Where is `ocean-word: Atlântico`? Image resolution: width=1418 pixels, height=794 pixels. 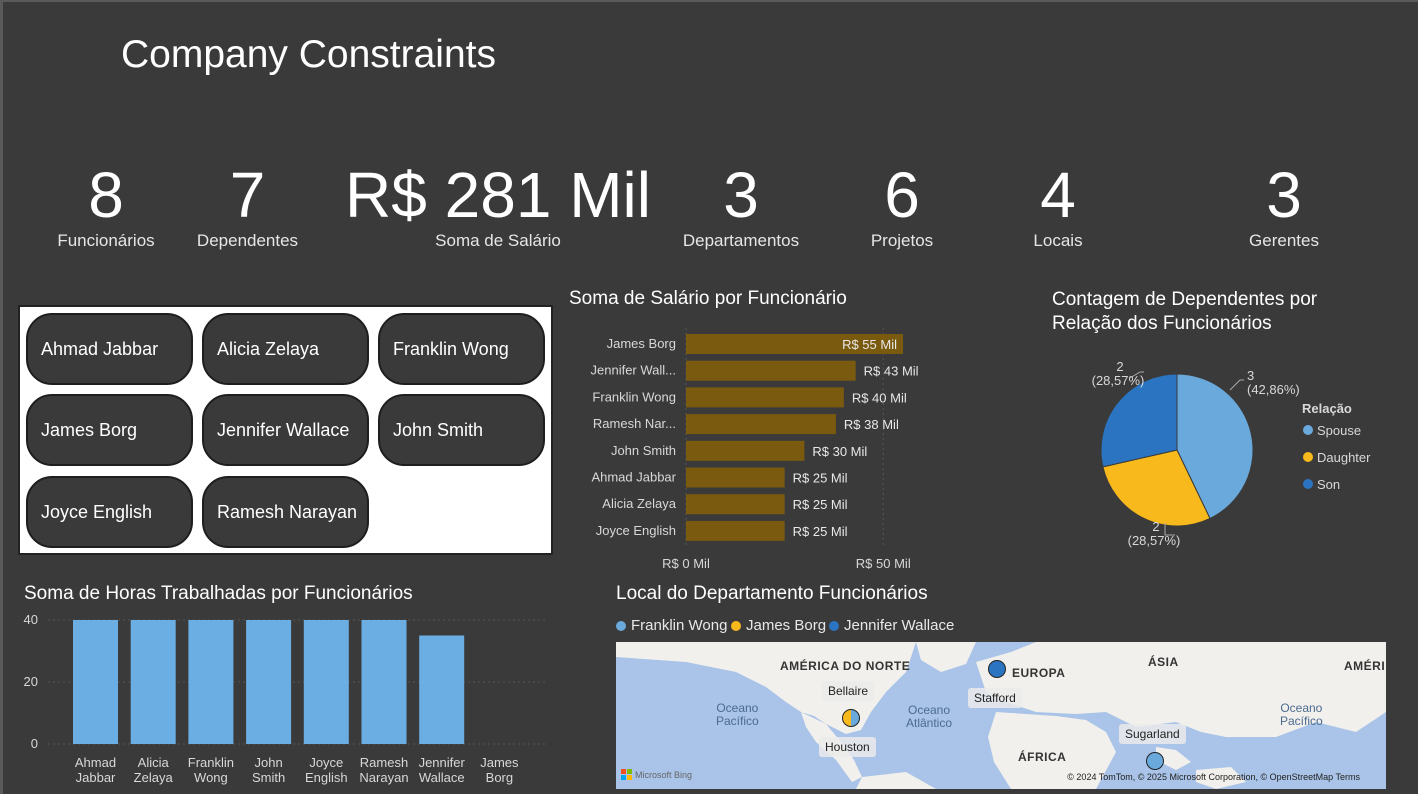 ocean-word: Atlântico is located at coordinates (929, 723).